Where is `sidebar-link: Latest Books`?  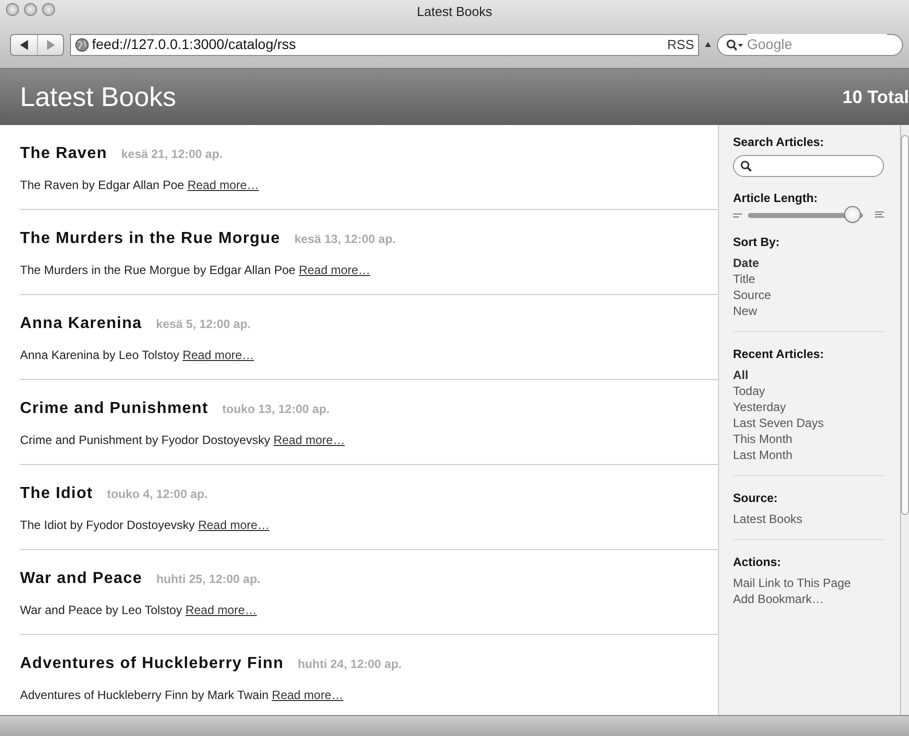 sidebar-link: Latest Books is located at coordinates (808, 519).